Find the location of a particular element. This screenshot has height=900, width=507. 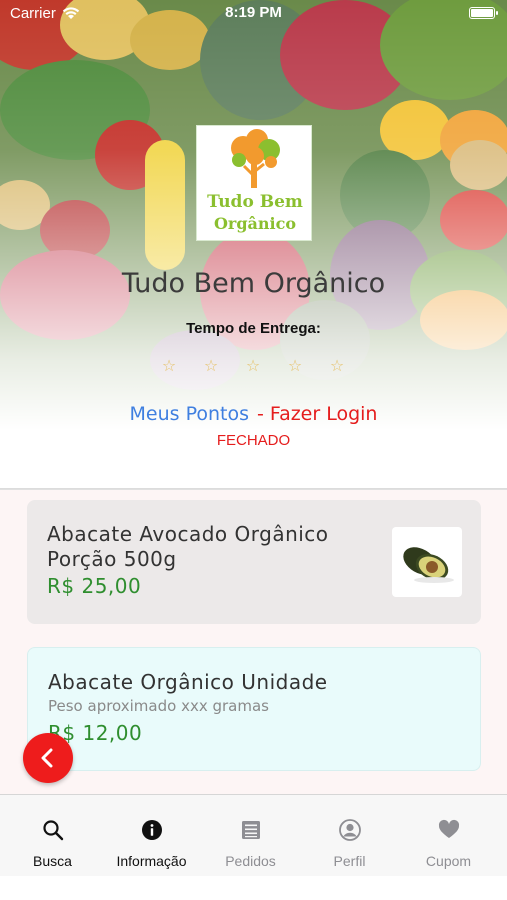

store-rating: ☆ ☆ ☆ ☆ ☆ is located at coordinates (260, 367).